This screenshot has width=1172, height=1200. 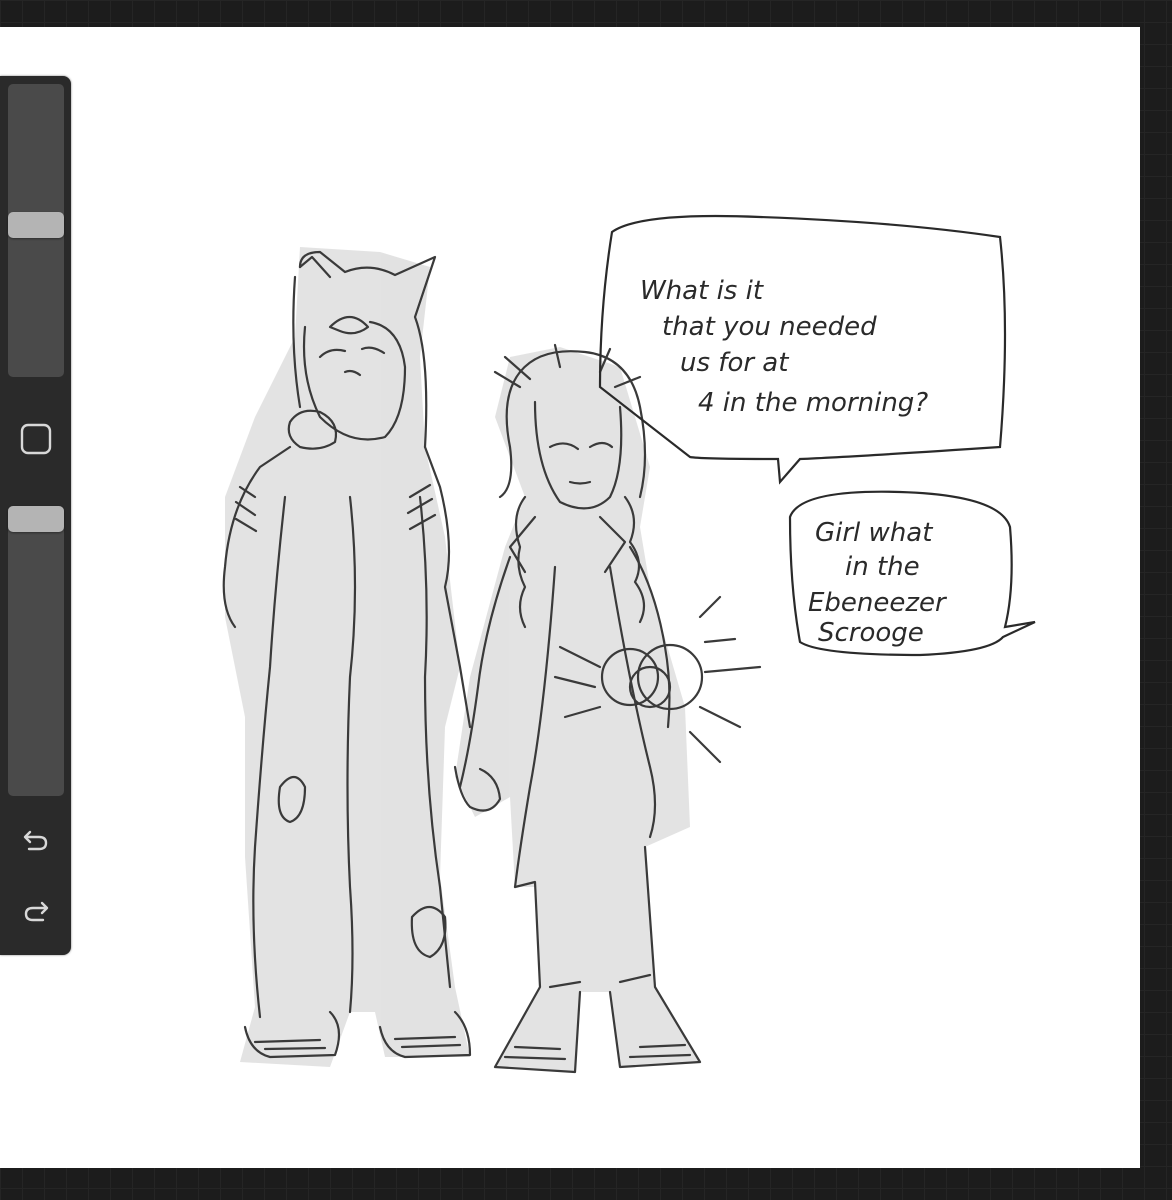 I want to click on bubble-1-line-2: that you needed, so click(x=769, y=327).